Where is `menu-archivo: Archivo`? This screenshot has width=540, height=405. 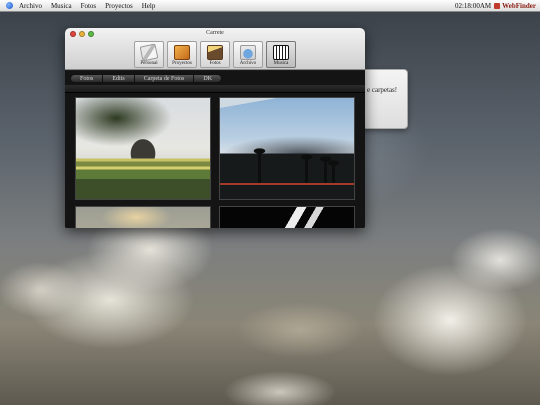
menu-archivo: Archivo is located at coordinates (30, 6).